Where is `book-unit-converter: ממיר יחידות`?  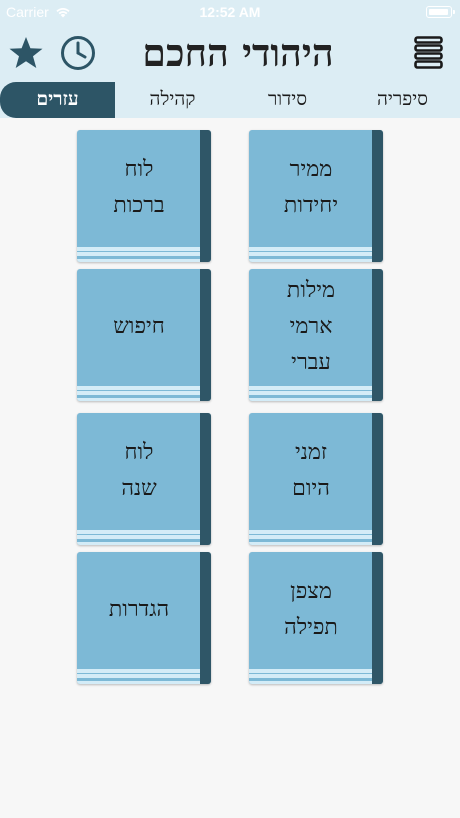
book-unit-converter: ממיר יחידות is located at coordinates (316, 196).